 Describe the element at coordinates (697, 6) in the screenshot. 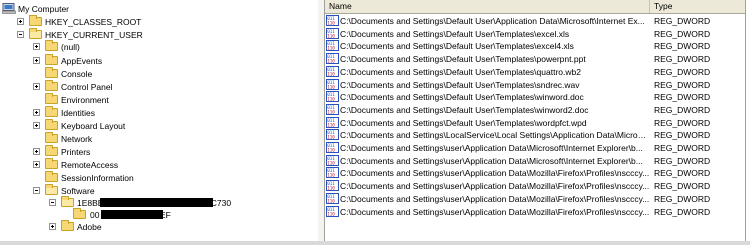

I see `column-header-type: Type` at that location.